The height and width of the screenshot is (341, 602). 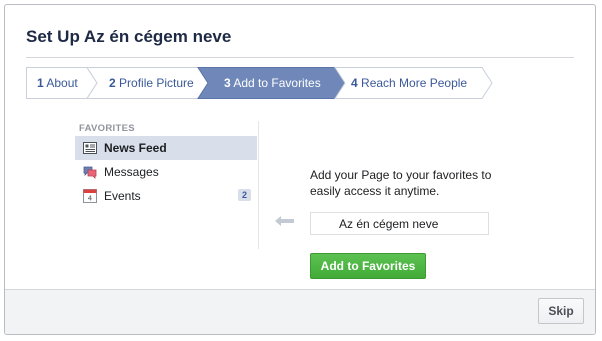 I want to click on favorites-item-events: 4 Events 2, so click(x=166, y=196).